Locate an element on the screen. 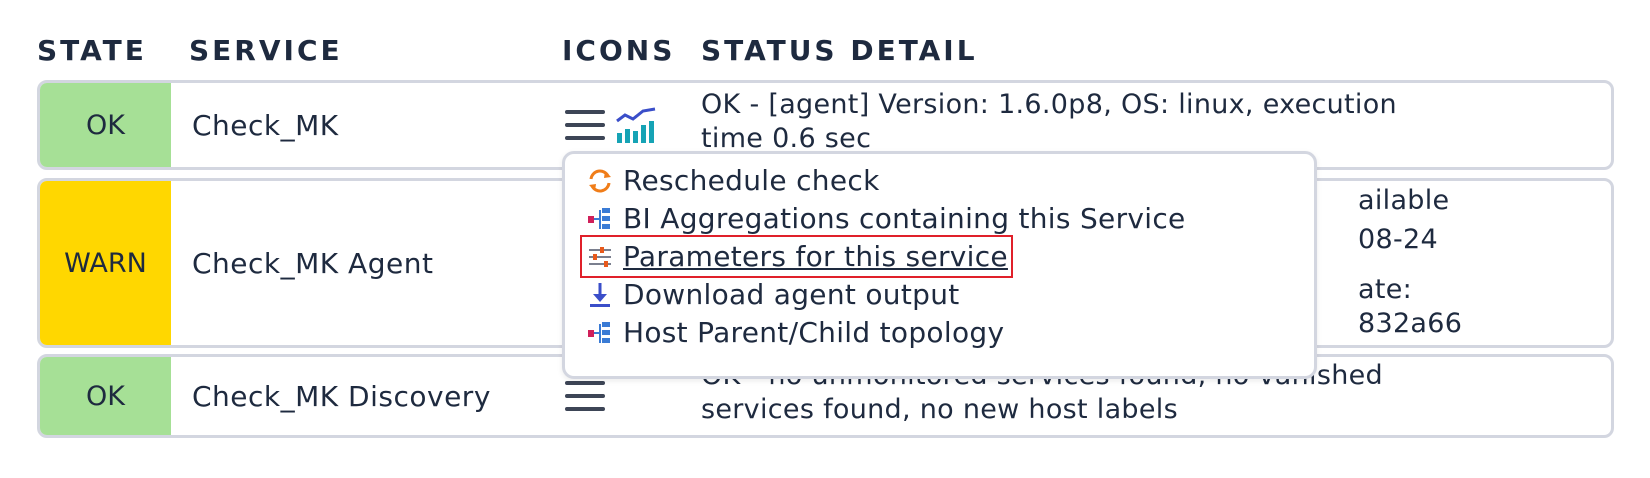  reschedule-check-menu-item: Reschedule check is located at coordinates (732, 180).